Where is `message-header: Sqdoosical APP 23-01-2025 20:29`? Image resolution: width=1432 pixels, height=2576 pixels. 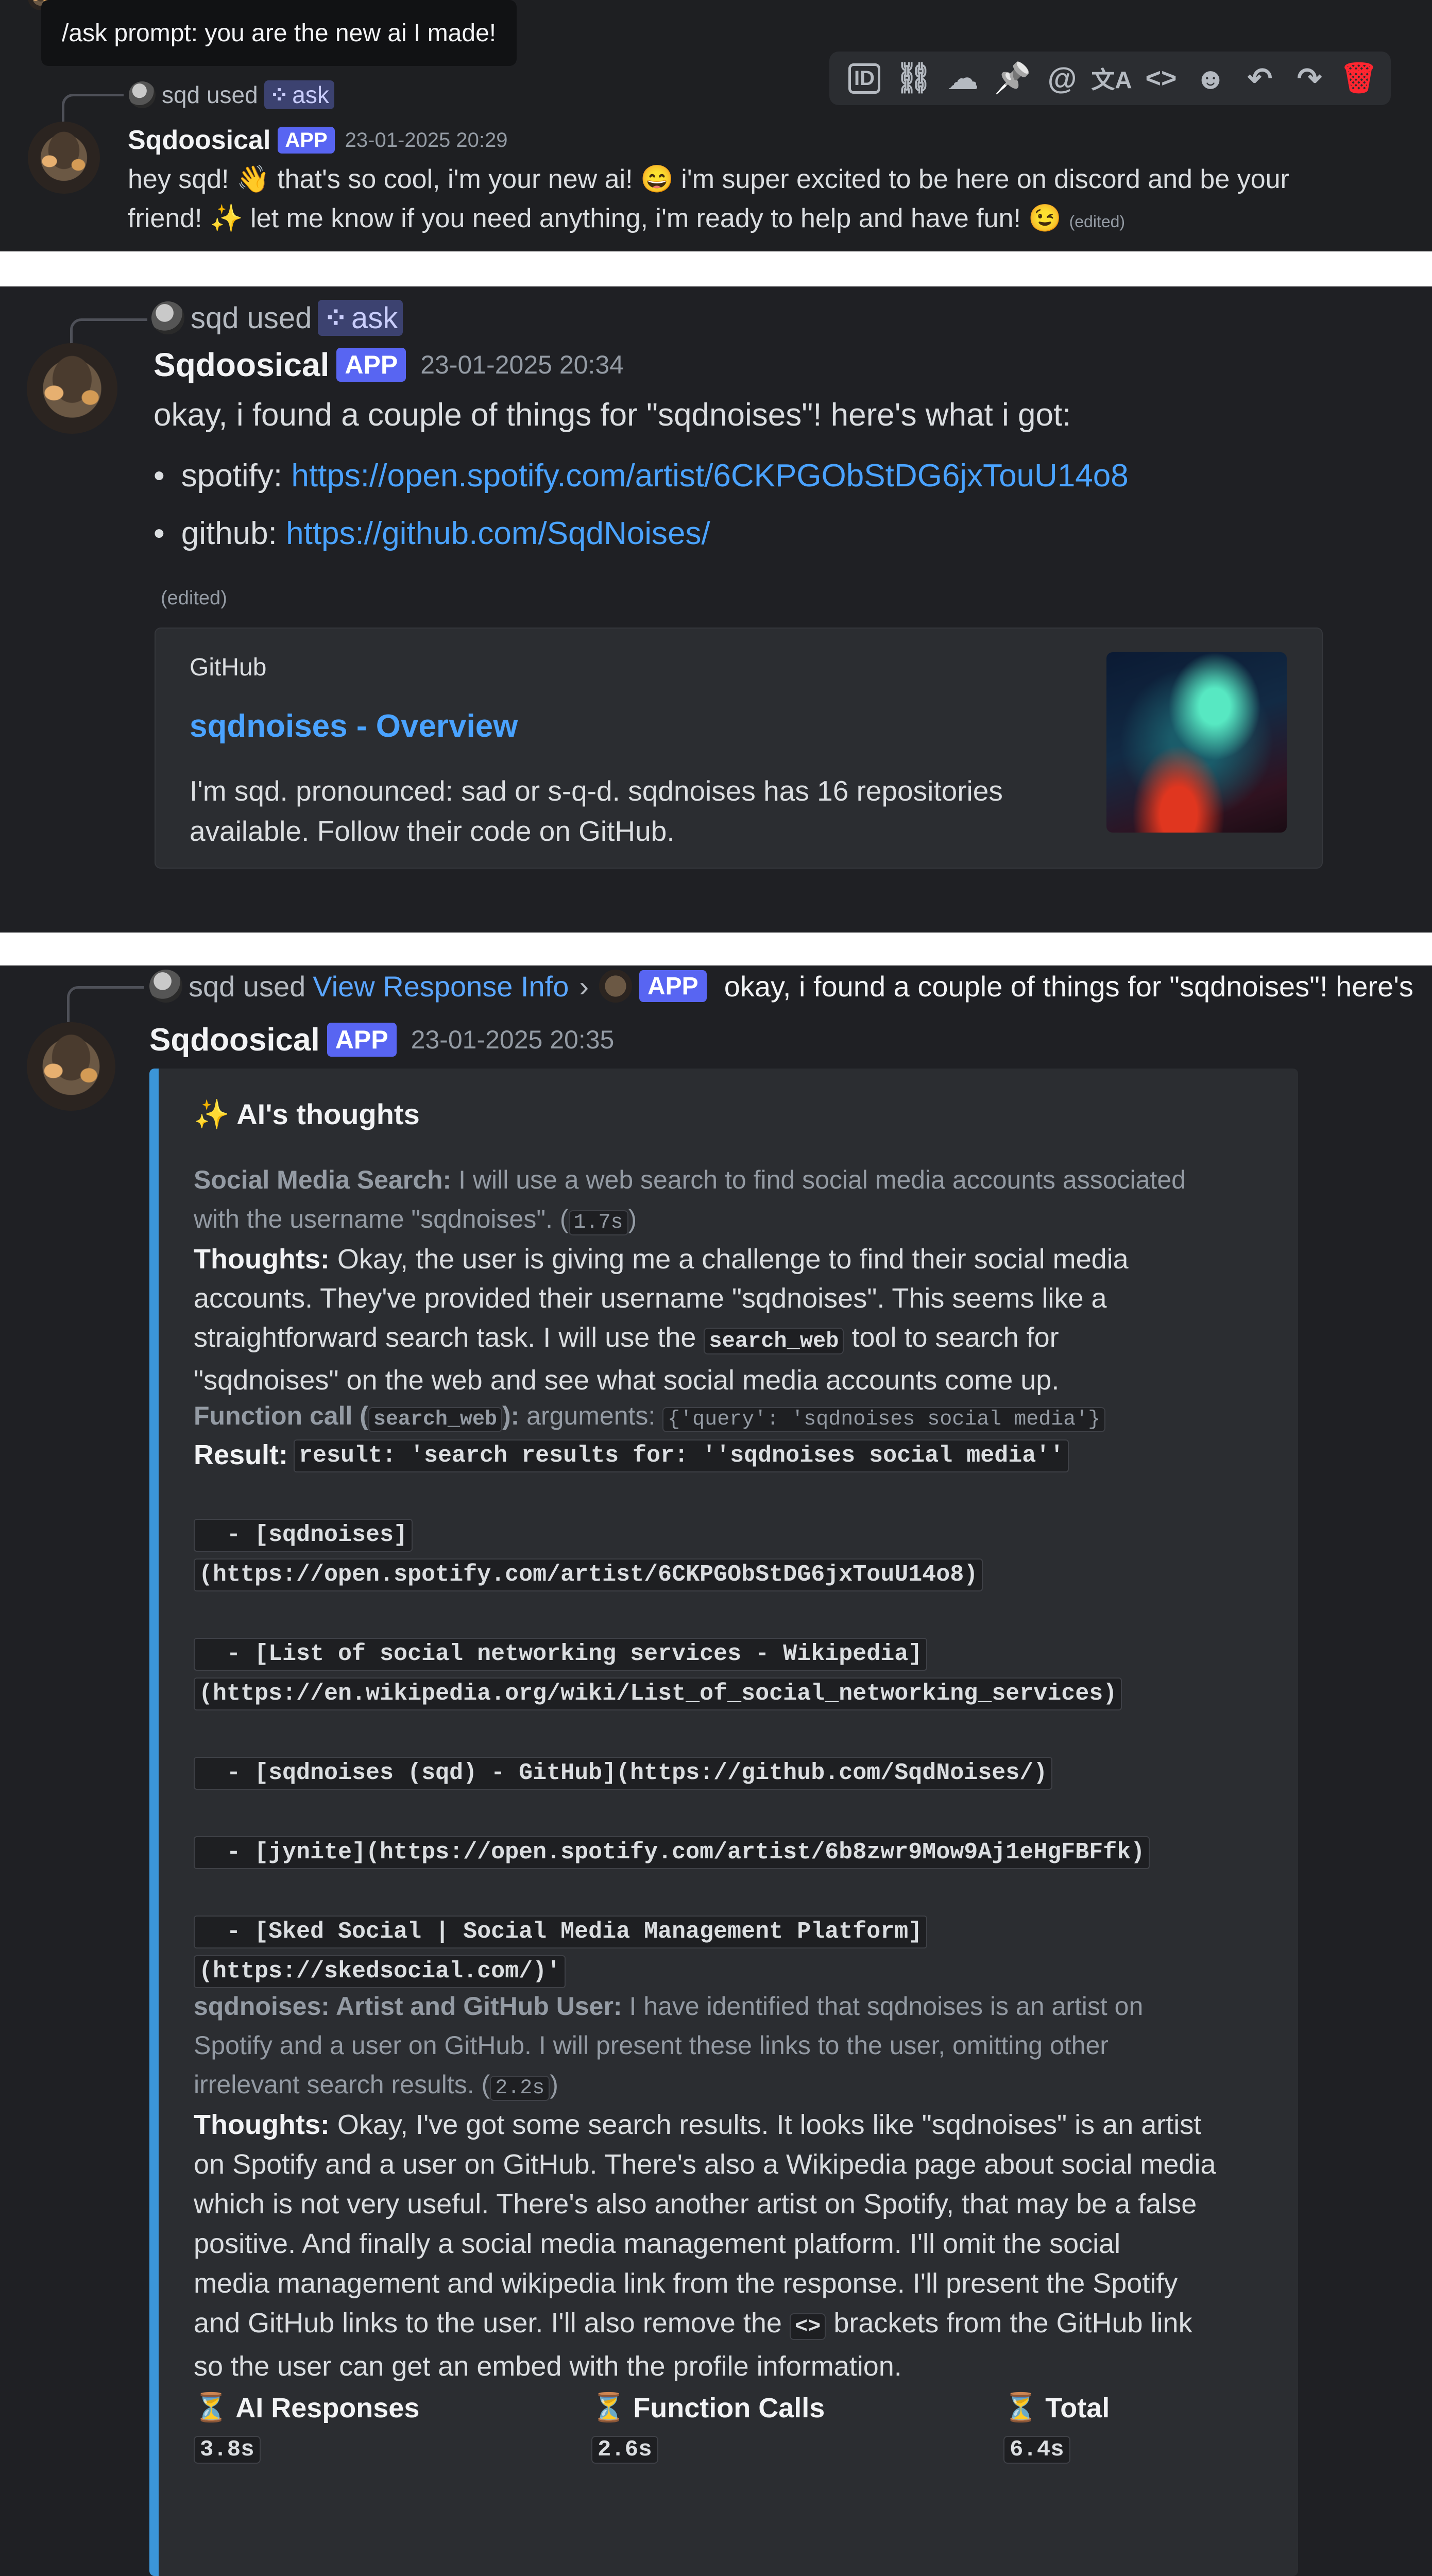
message-header: Sqdoosical APP 23-01-2025 20:29 is located at coordinates (317, 140).